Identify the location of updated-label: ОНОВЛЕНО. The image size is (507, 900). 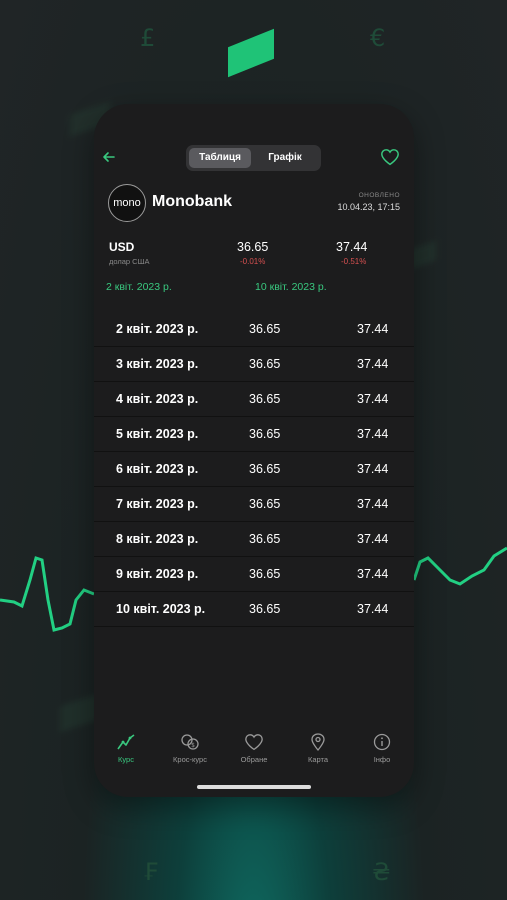
(379, 195).